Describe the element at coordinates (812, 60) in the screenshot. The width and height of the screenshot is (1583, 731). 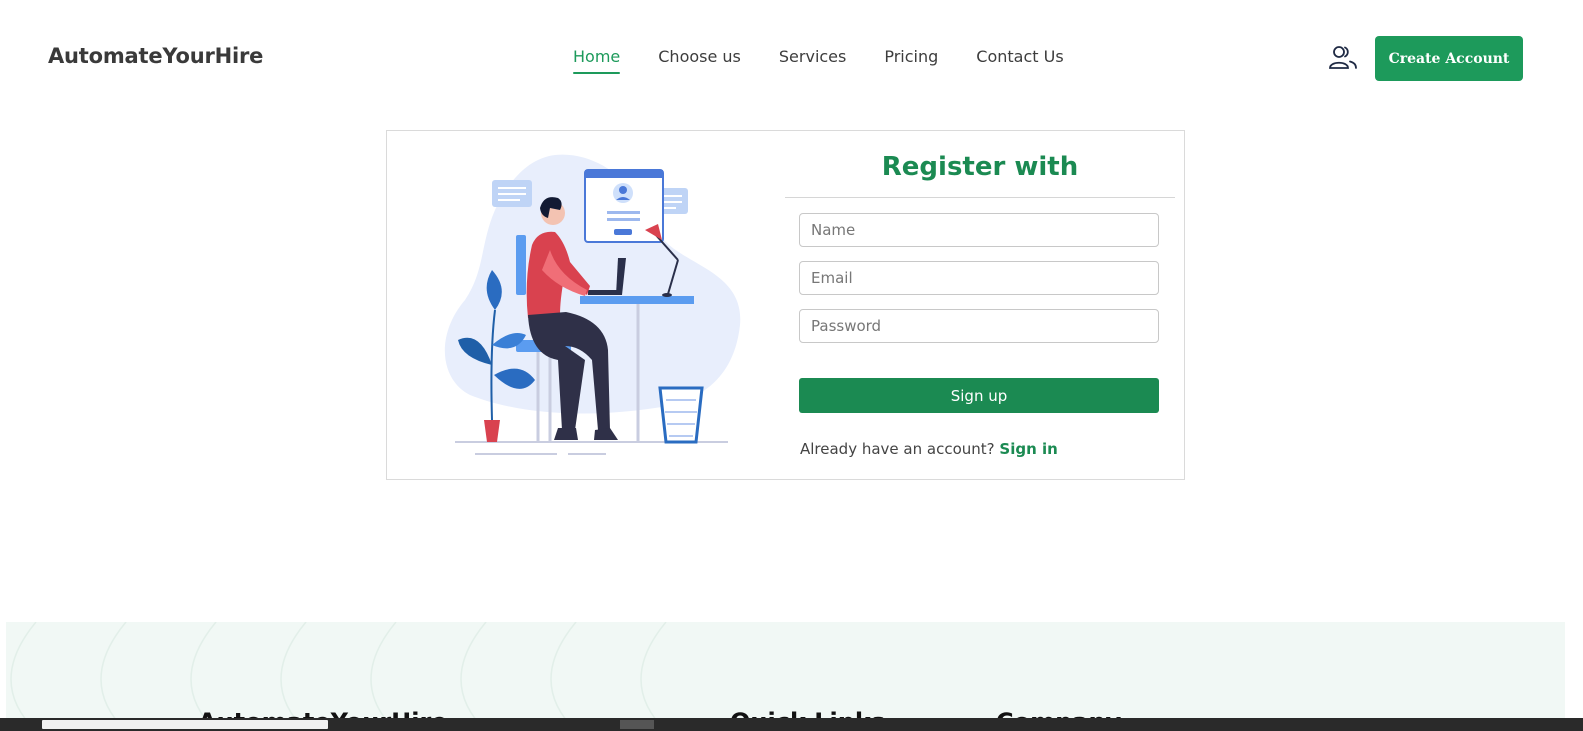
I see `nav-services: Services` at that location.